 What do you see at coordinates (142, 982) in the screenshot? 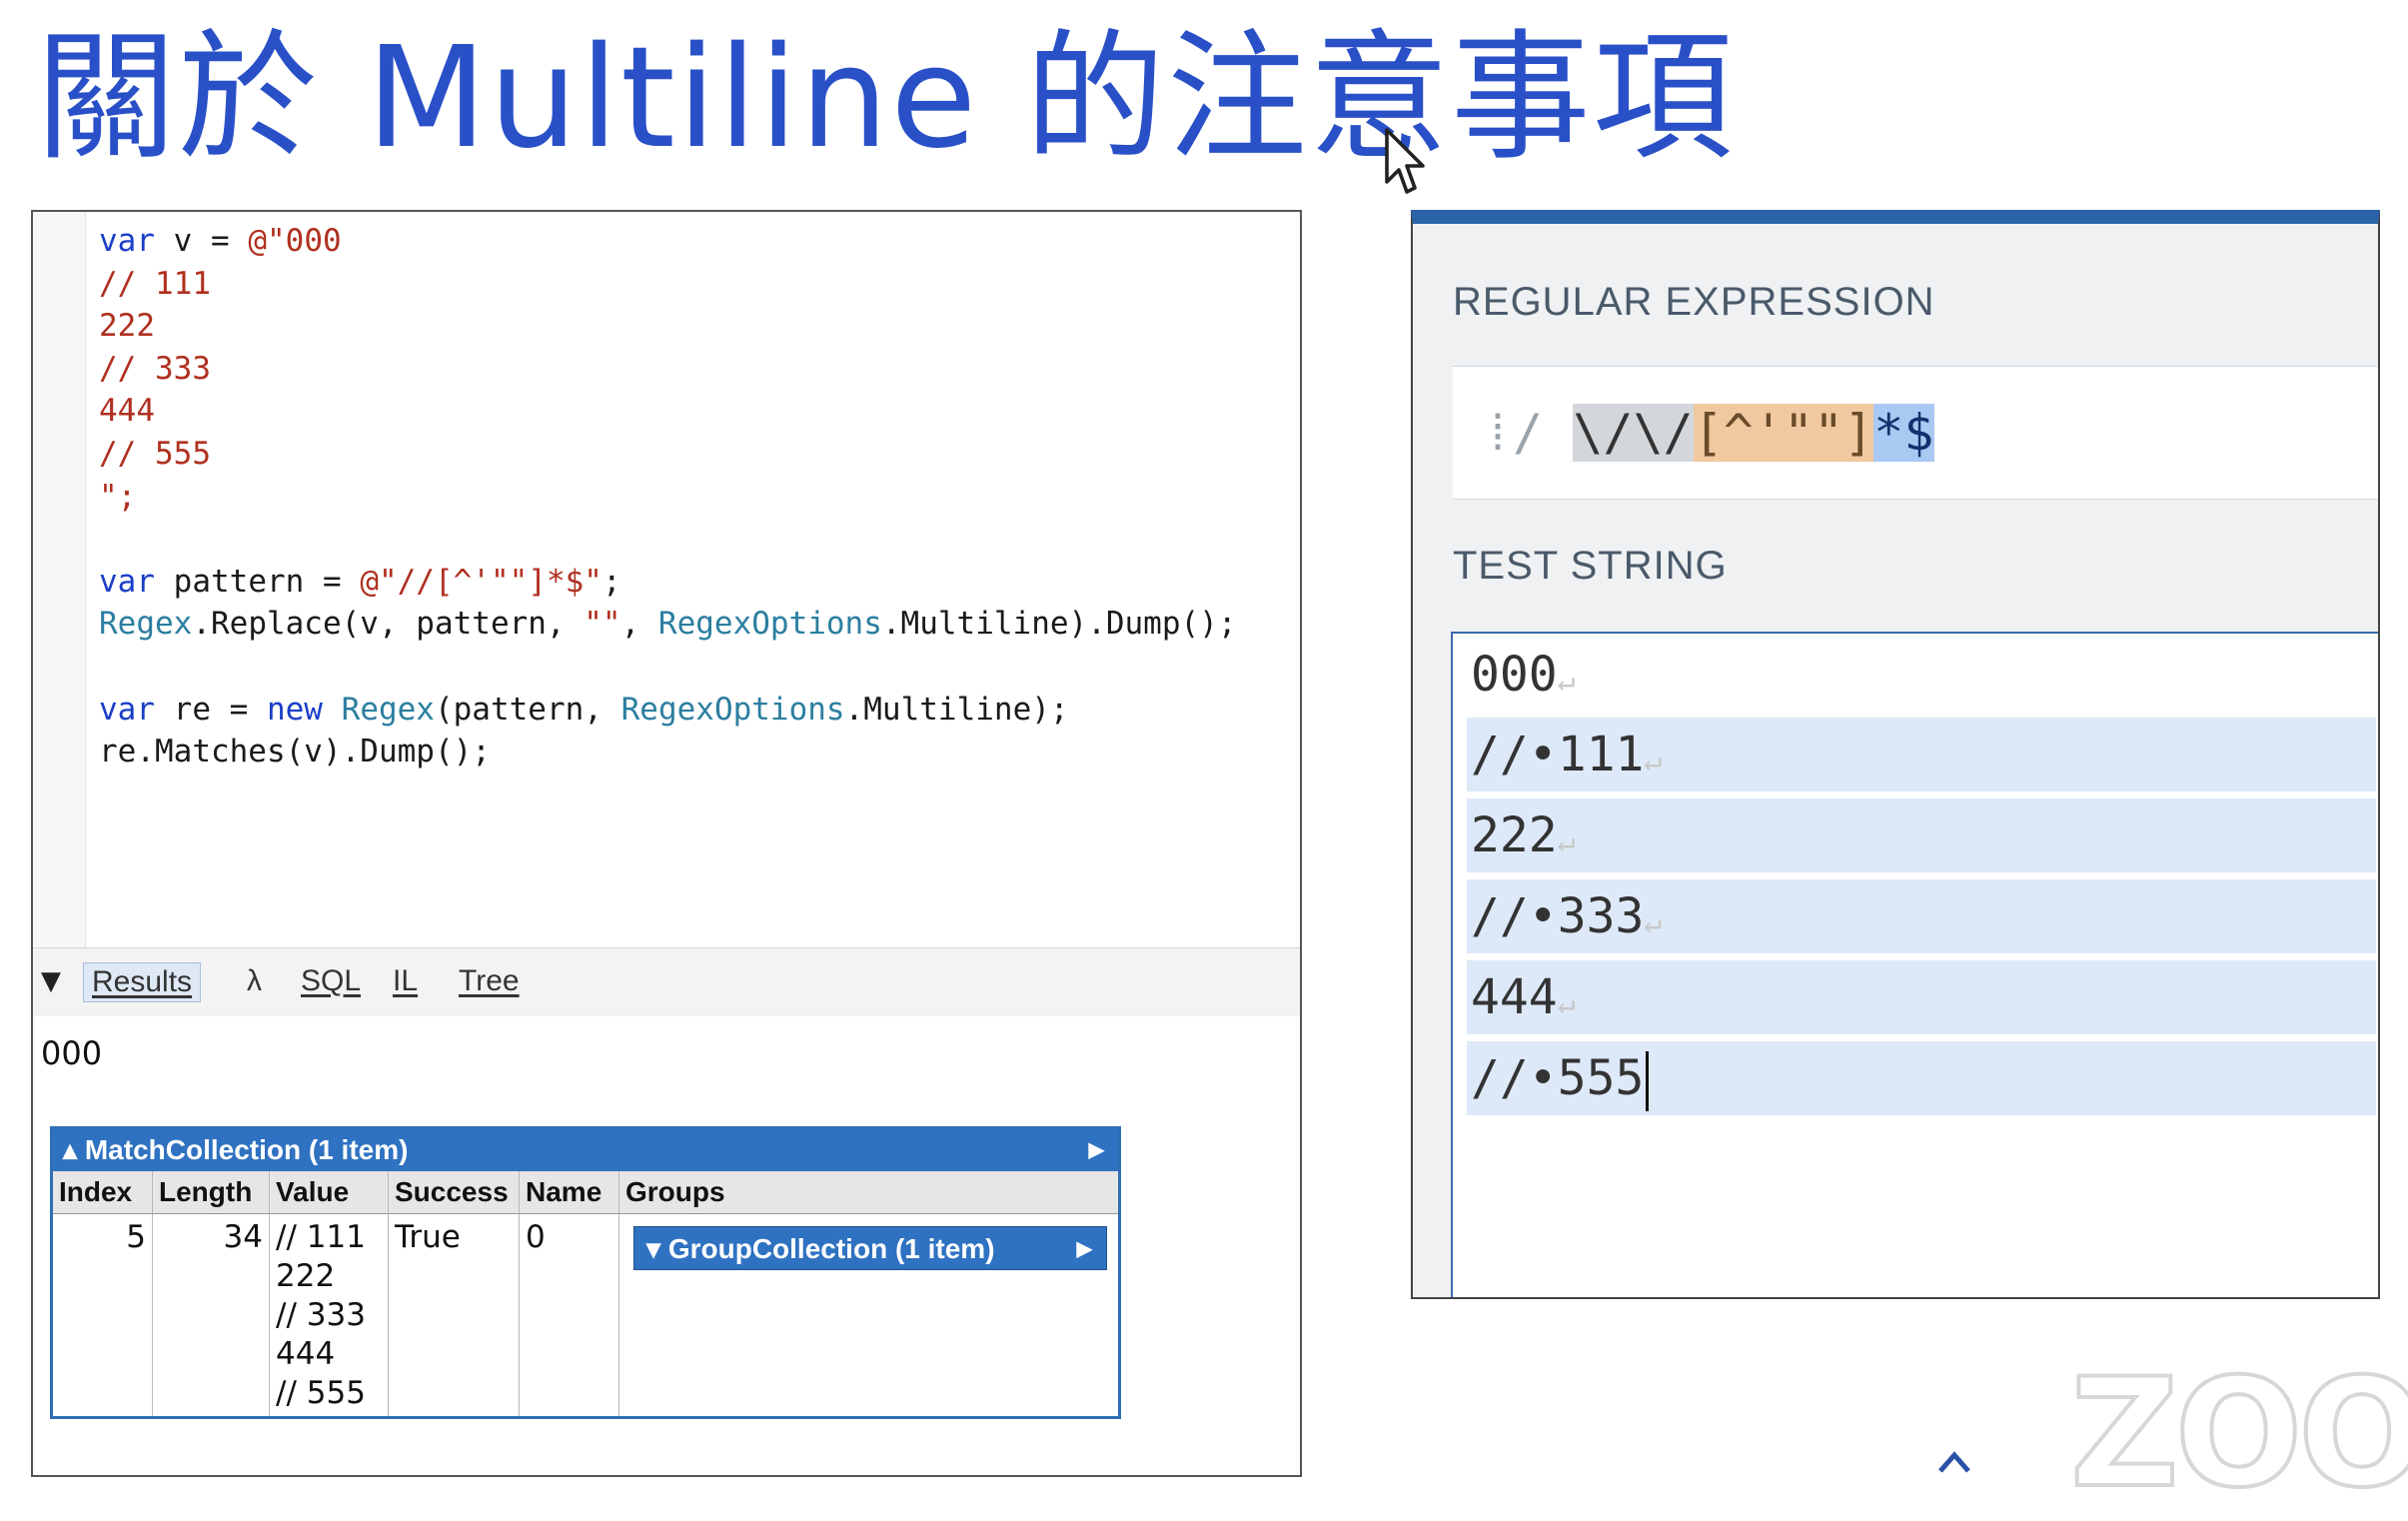
I see `tab-results: Results` at bounding box center [142, 982].